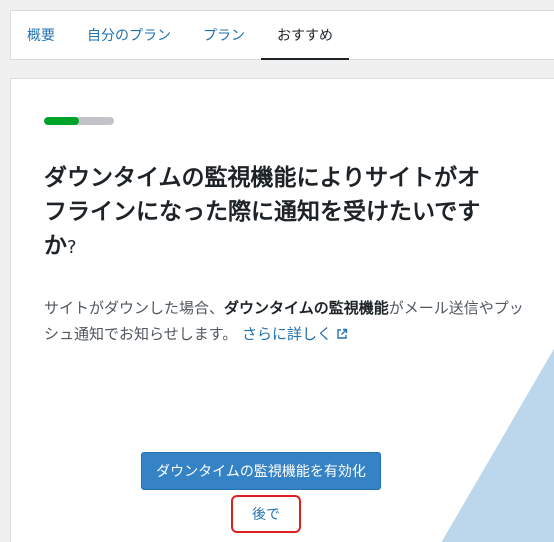 Image resolution: width=554 pixels, height=542 pixels. I want to click on progress-bar, so click(79, 121).